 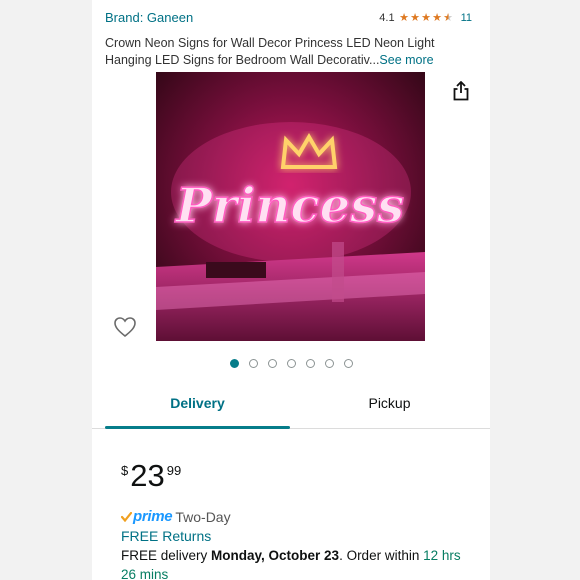 What do you see at coordinates (389, 403) in the screenshot?
I see `tab-pickup: Pickup` at bounding box center [389, 403].